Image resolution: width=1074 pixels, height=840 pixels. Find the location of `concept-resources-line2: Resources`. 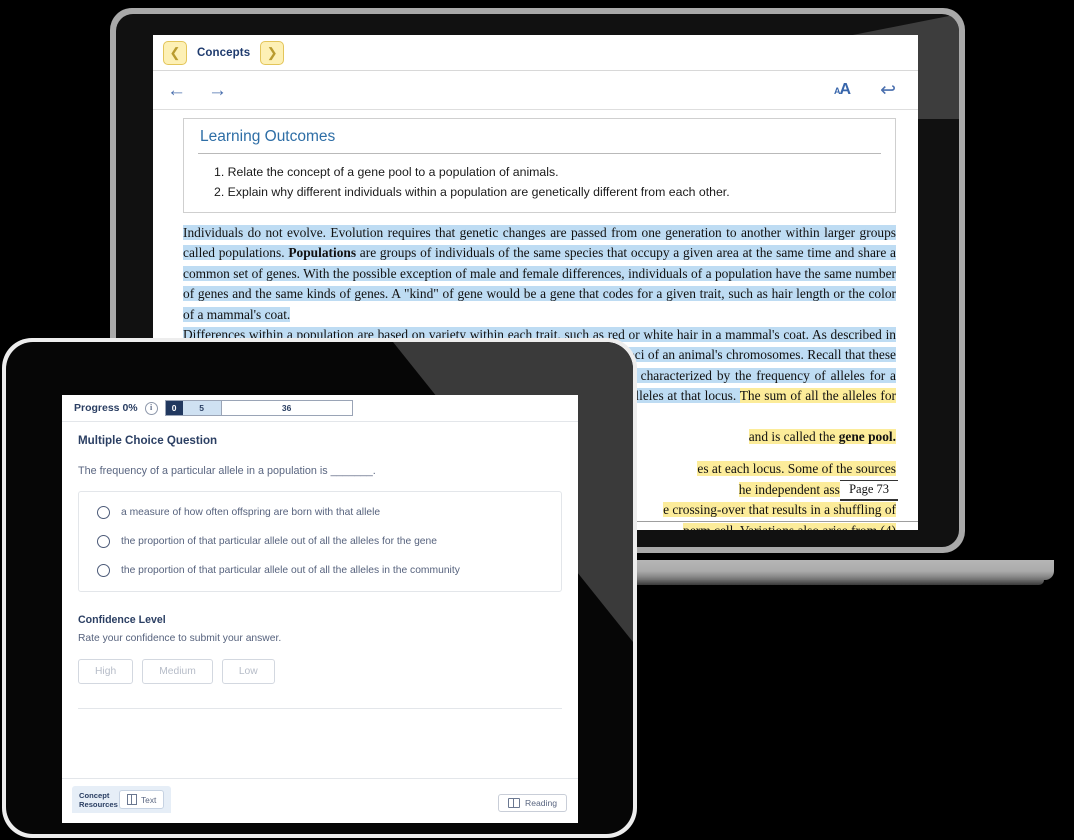

concept-resources-line2: Resources is located at coordinates (98, 804).